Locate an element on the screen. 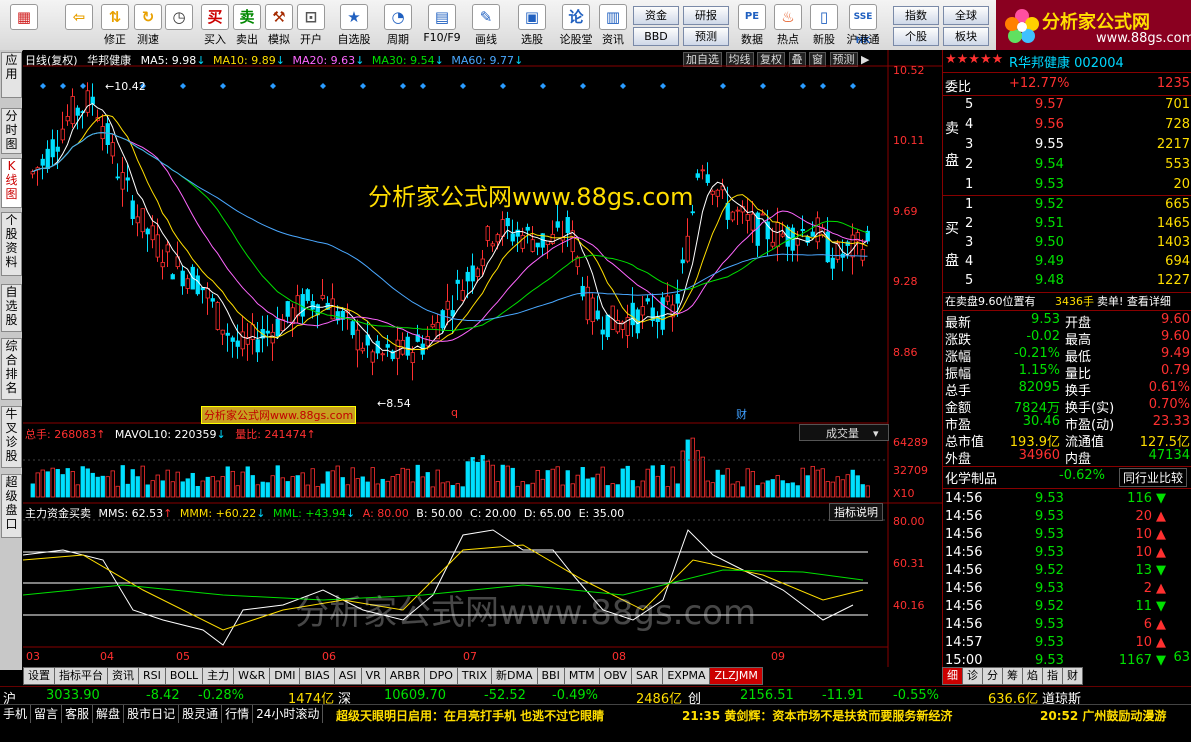 The width and height of the screenshot is (1191, 742). tab-trix: TRIX is located at coordinates (474, 676).